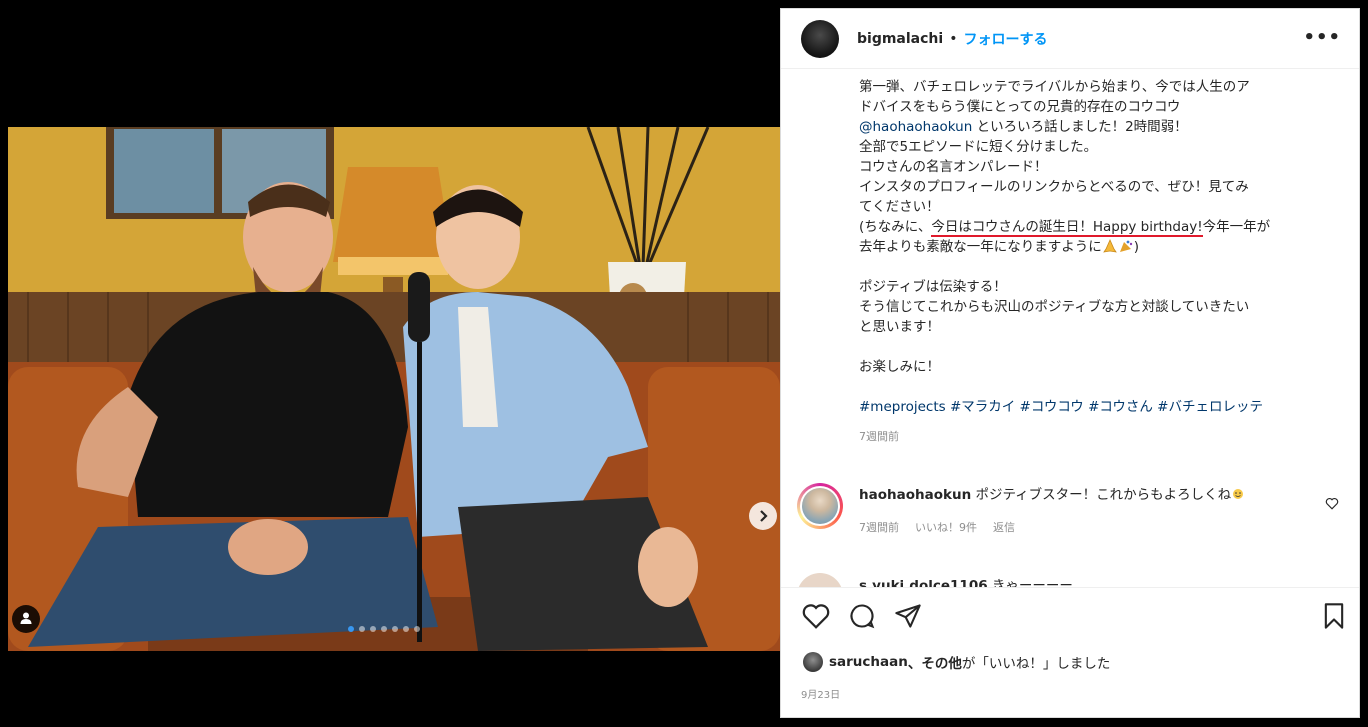  I want to click on post-actions: saruchaan、その他 が「いいね！」しました 9月23日, so click(1070, 653).